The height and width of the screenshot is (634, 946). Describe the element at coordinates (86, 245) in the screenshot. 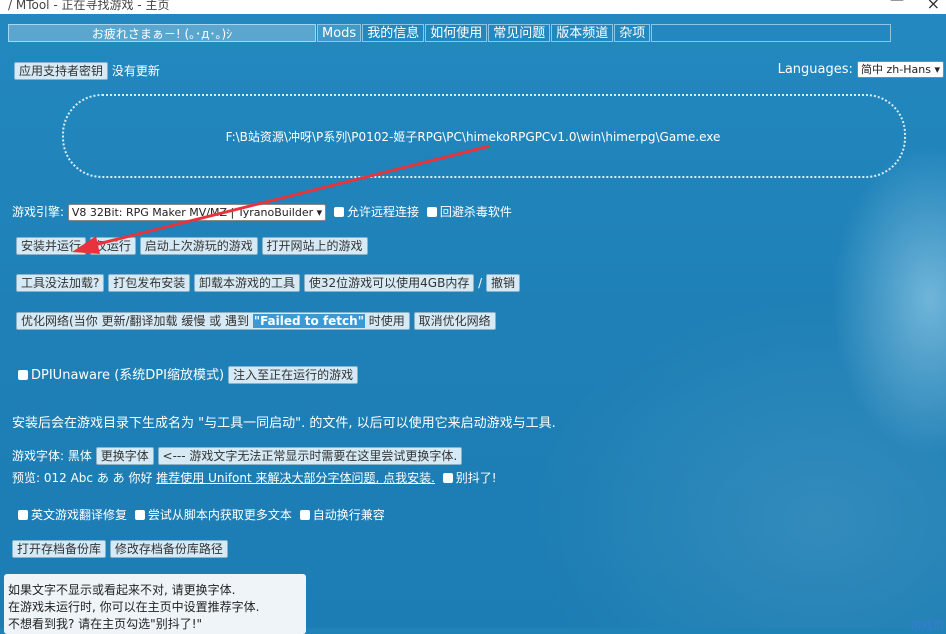

I see `arrow-head` at that location.